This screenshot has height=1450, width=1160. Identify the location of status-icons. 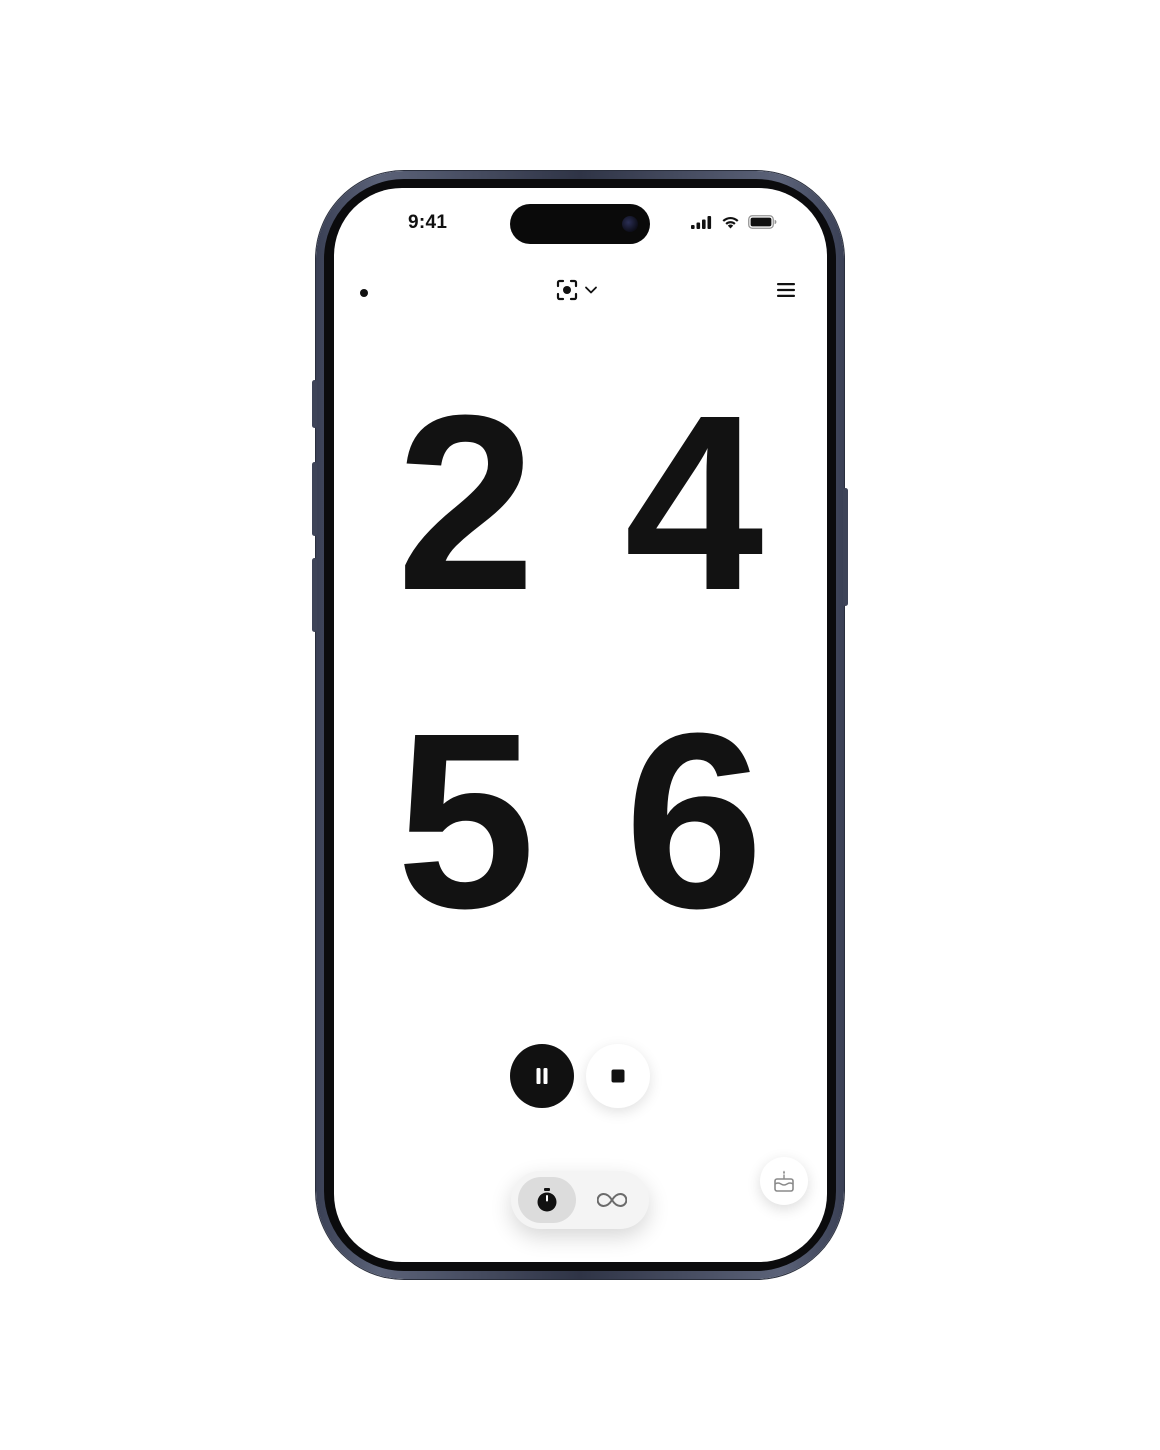
(734, 222).